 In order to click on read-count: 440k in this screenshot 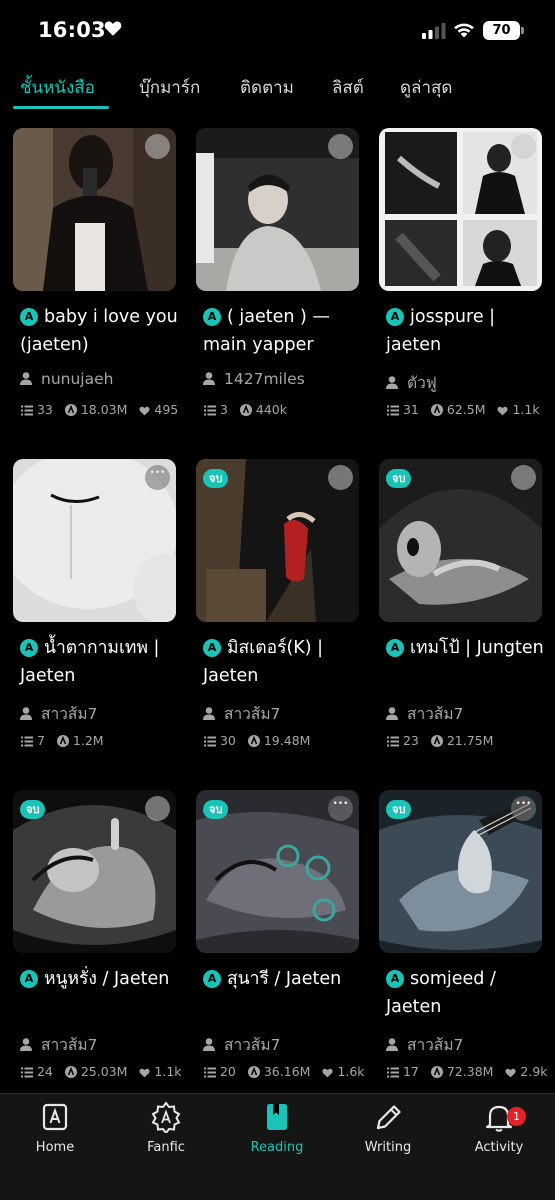, I will do `click(271, 409)`.